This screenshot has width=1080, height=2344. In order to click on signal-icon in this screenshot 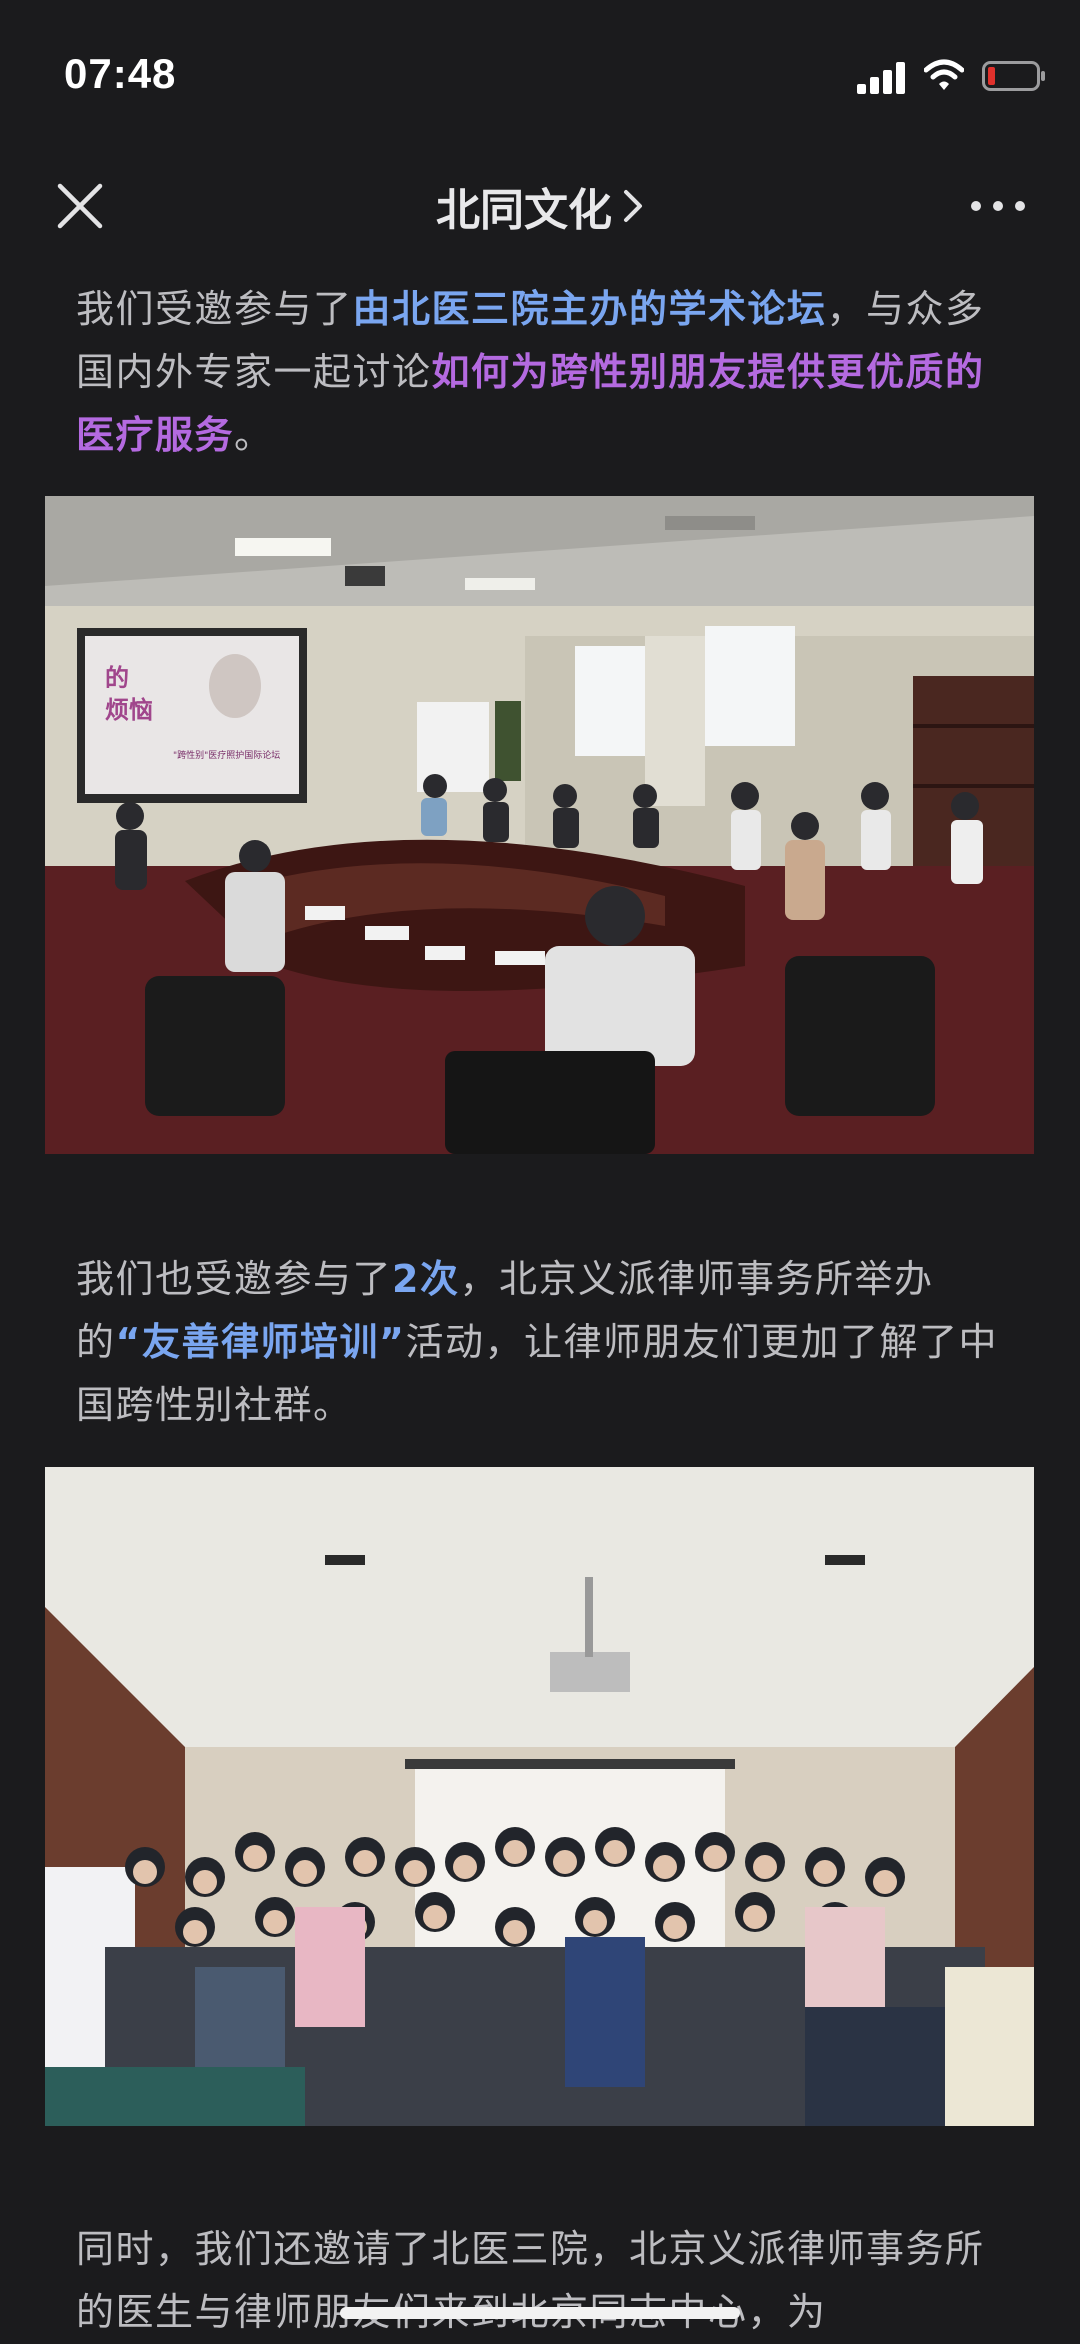, I will do `click(881, 78)`.